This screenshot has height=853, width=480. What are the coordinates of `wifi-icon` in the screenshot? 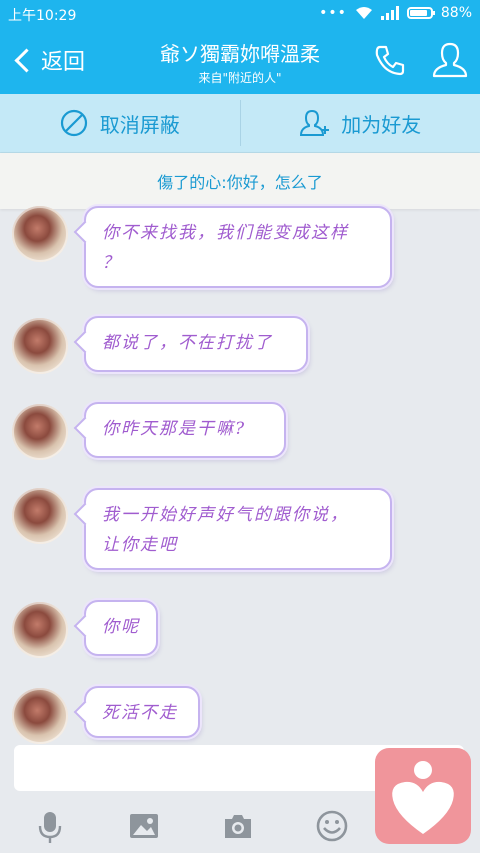 It's located at (363, 13).